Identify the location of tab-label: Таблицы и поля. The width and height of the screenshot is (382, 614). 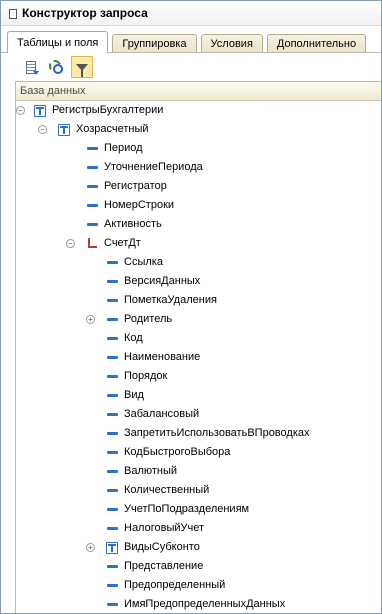
(58, 42).